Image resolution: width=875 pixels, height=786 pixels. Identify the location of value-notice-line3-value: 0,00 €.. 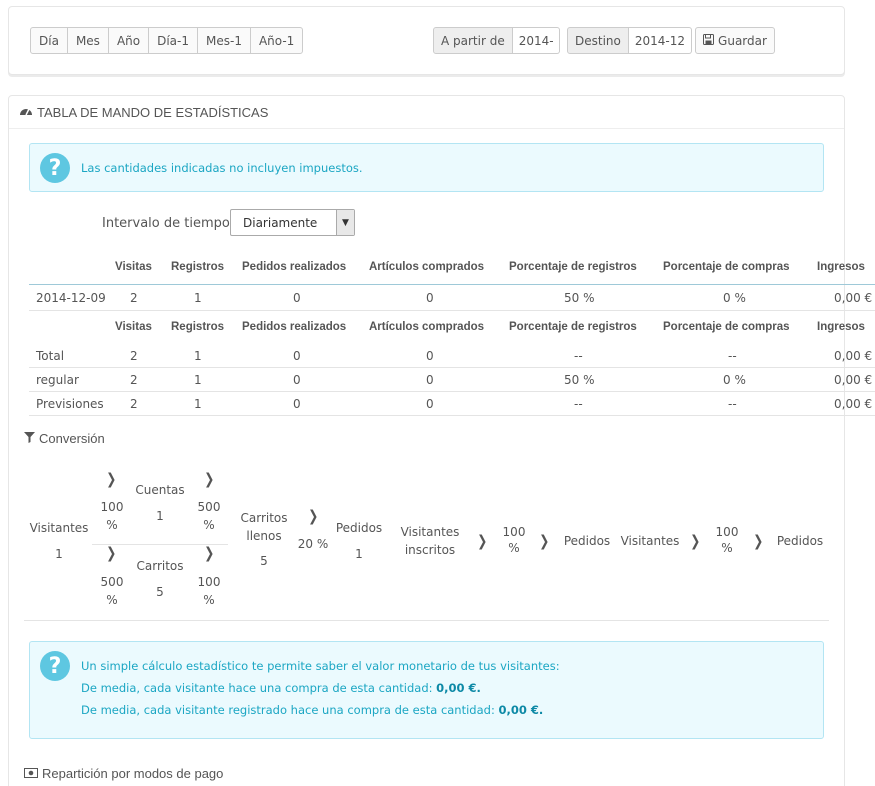
(521, 710).